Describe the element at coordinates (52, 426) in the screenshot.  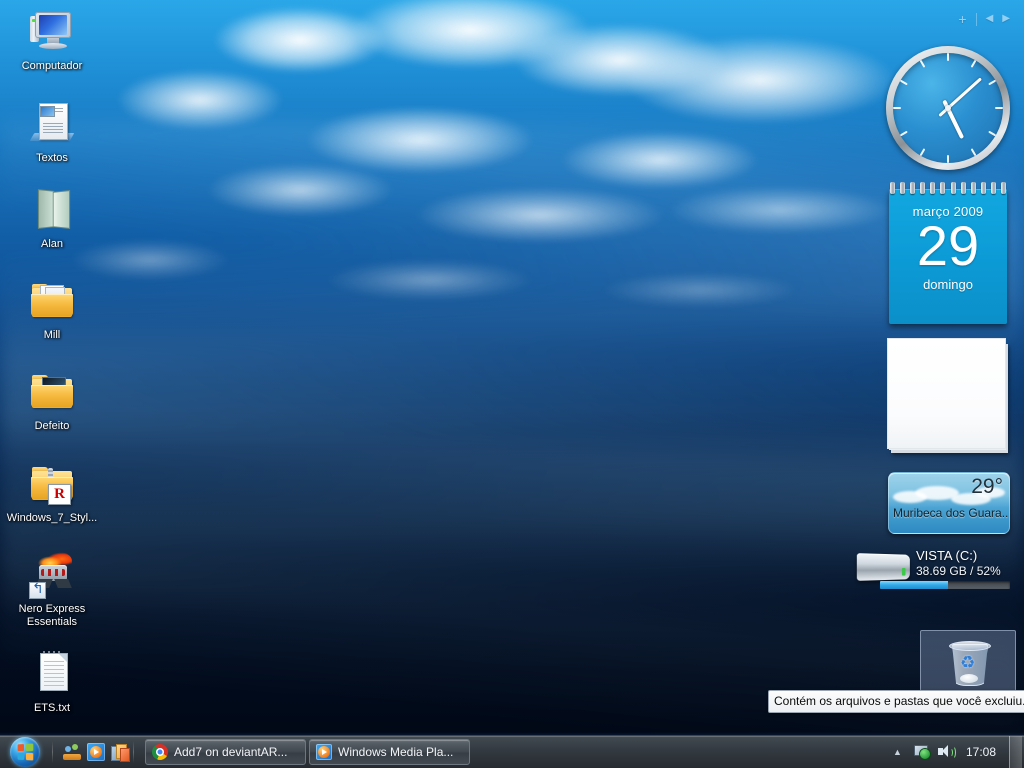
I see `desktop-icon-label: Defeito` at that location.